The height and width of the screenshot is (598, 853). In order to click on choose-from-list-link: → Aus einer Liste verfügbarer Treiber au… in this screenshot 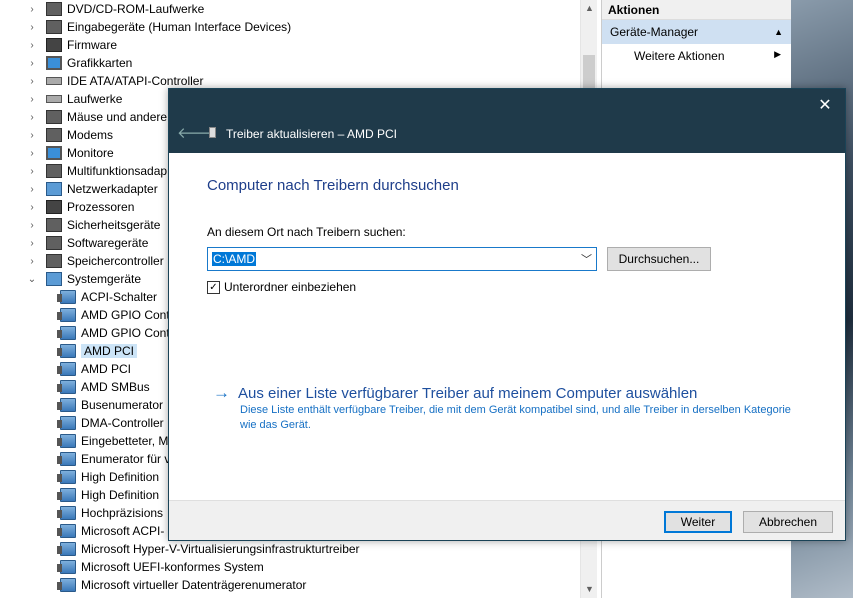, I will do `click(455, 393)`.